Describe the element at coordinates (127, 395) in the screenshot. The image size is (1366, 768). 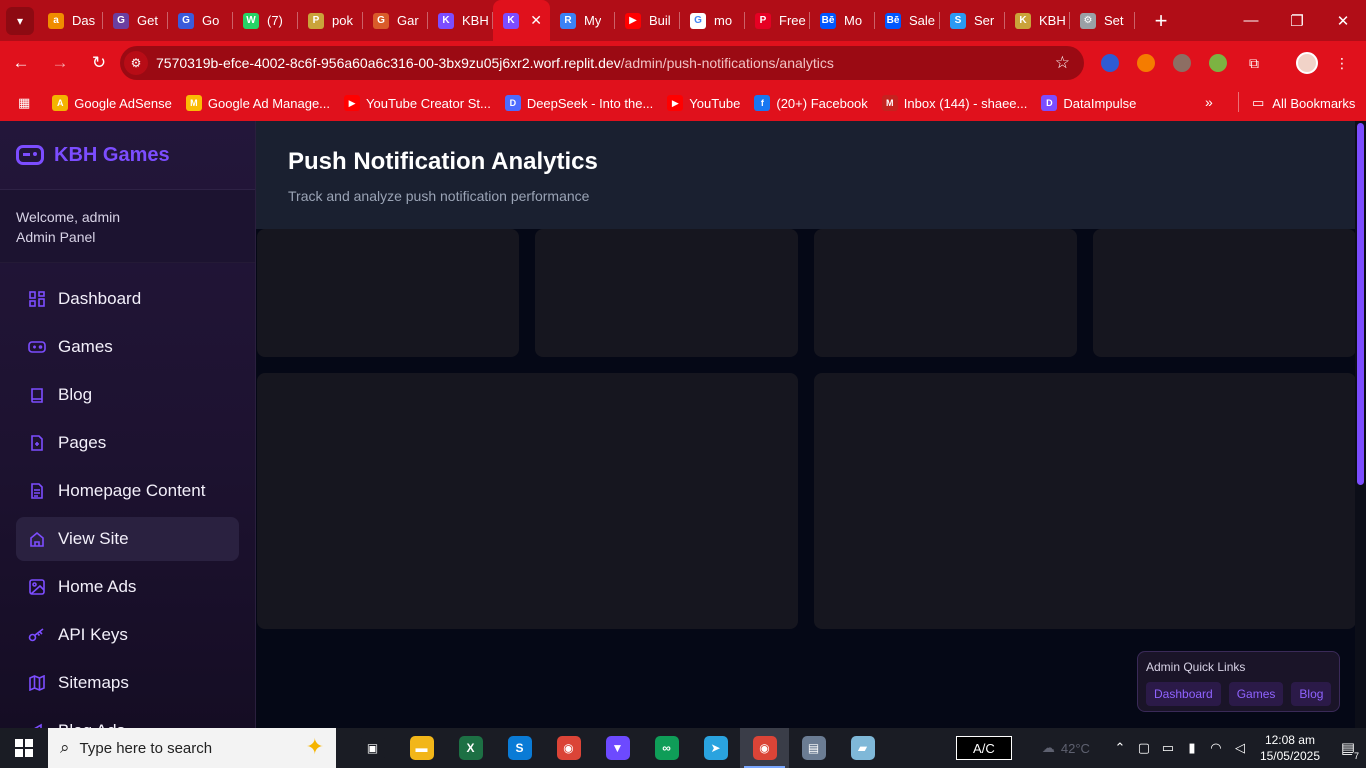
I see `sidebar-item-blog: Blog` at that location.